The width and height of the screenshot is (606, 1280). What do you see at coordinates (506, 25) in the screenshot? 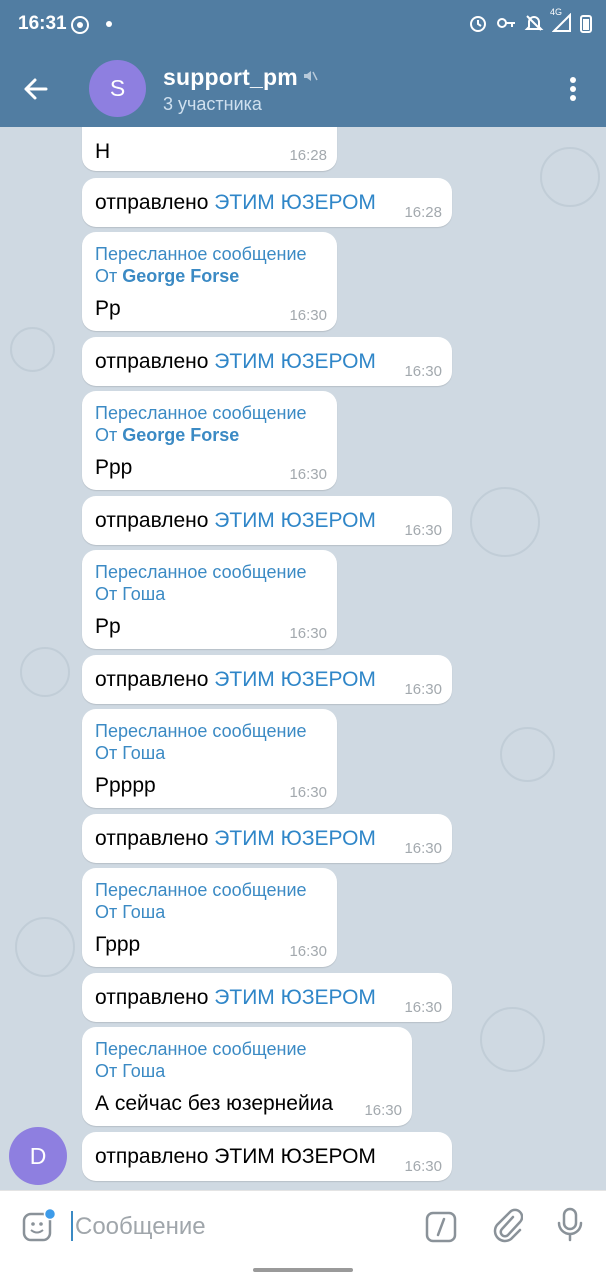
I see `key-icon` at bounding box center [506, 25].